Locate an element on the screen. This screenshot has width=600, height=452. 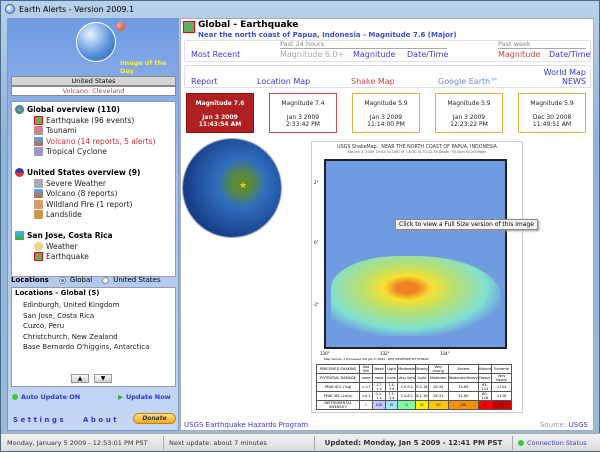
auto-update-toggle: Auto Update ON is located at coordinates (46, 397).